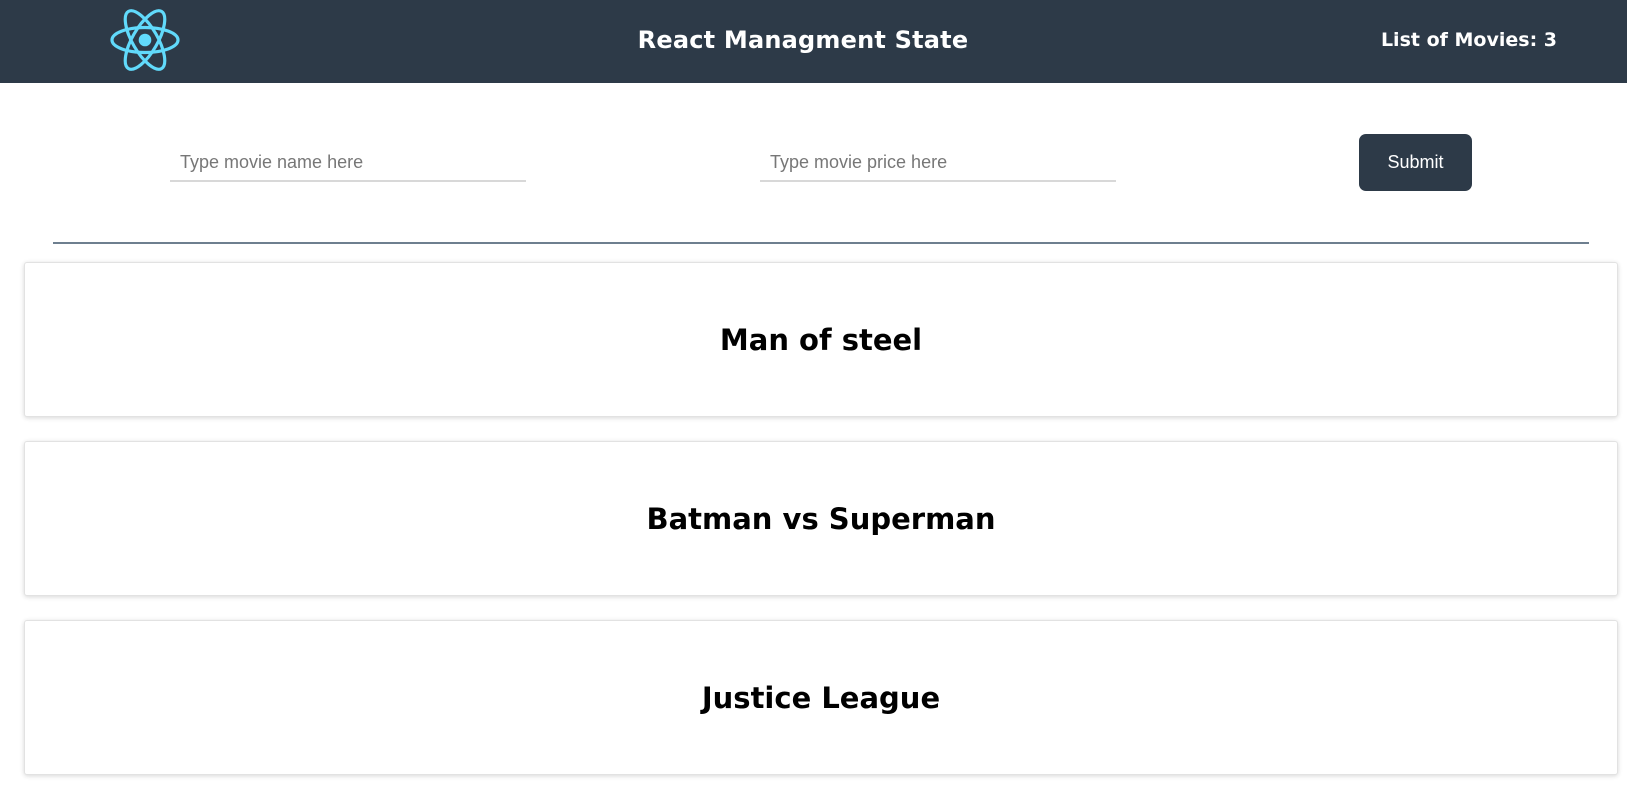  What do you see at coordinates (821, 243) in the screenshot?
I see `divider` at bounding box center [821, 243].